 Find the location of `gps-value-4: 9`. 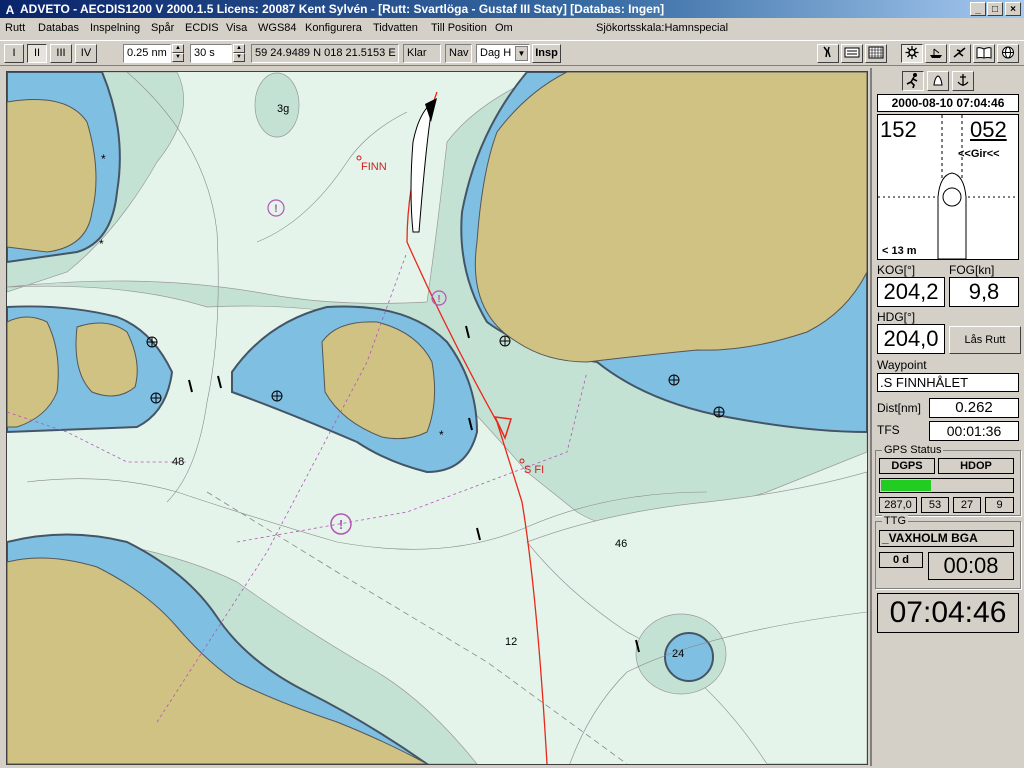

gps-value-4: 9 is located at coordinates (999, 505).